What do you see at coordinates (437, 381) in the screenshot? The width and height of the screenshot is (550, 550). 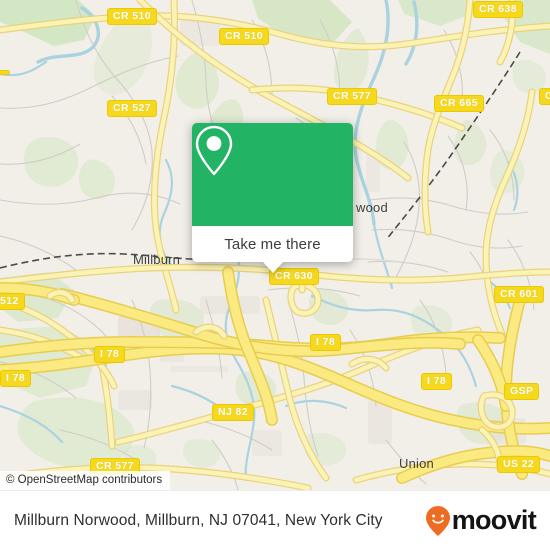 I see `road-shield-i78-d: I 78` at bounding box center [437, 381].